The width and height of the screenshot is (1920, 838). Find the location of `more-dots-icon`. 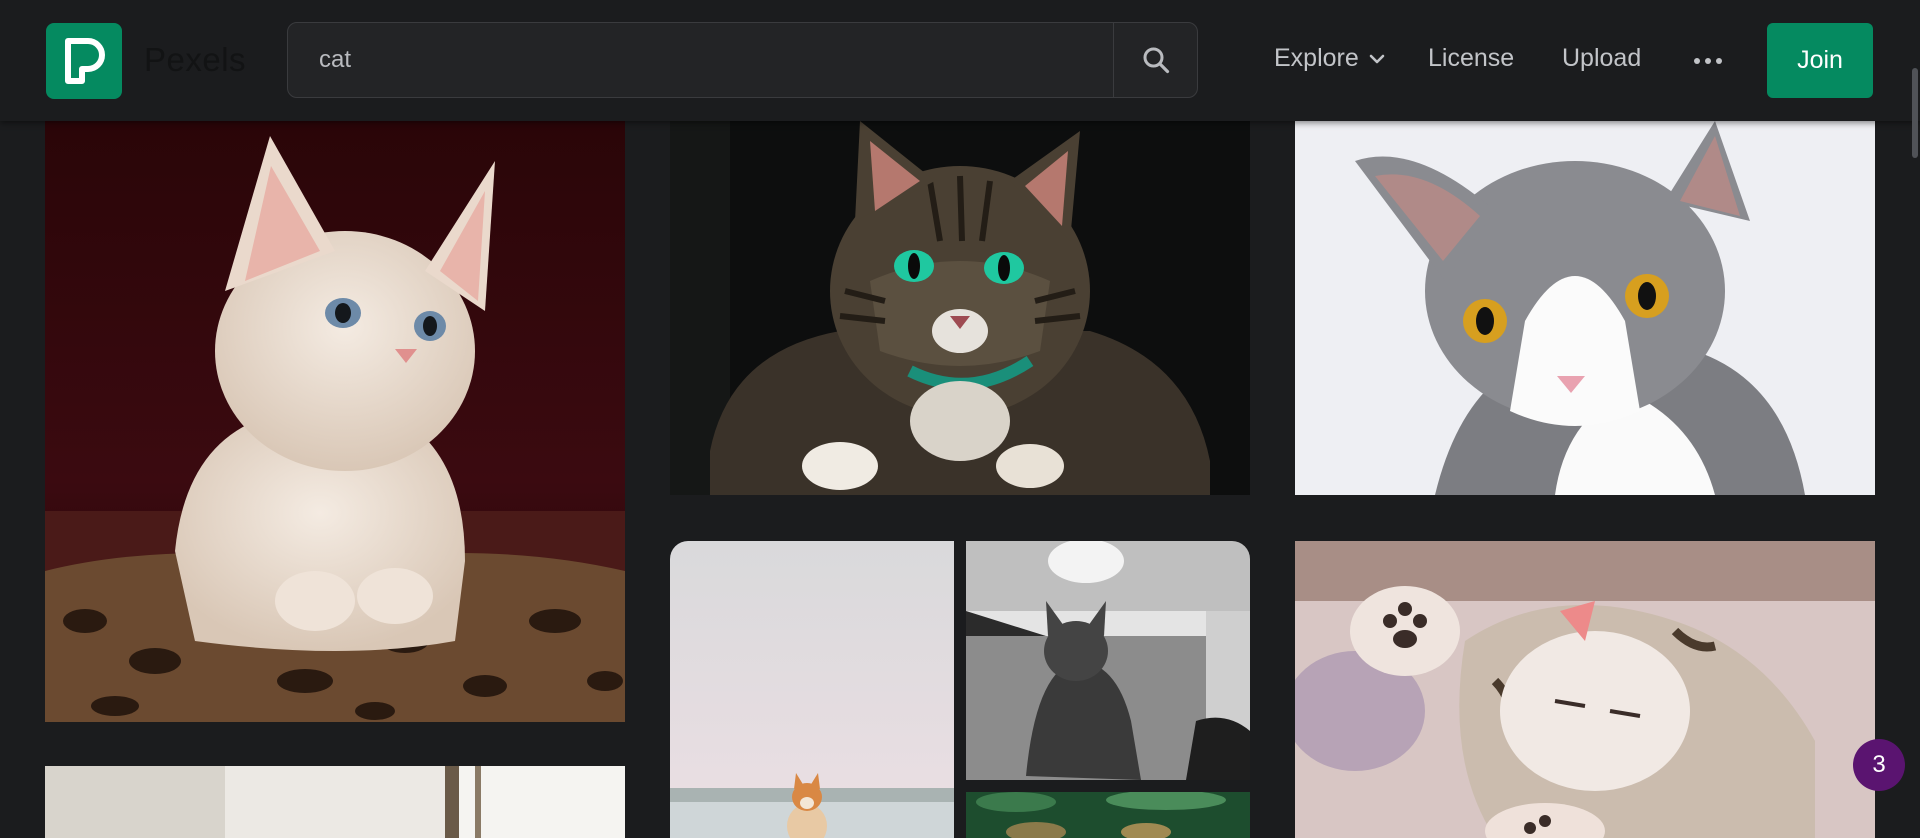

more-dots-icon is located at coordinates (1708, 61).